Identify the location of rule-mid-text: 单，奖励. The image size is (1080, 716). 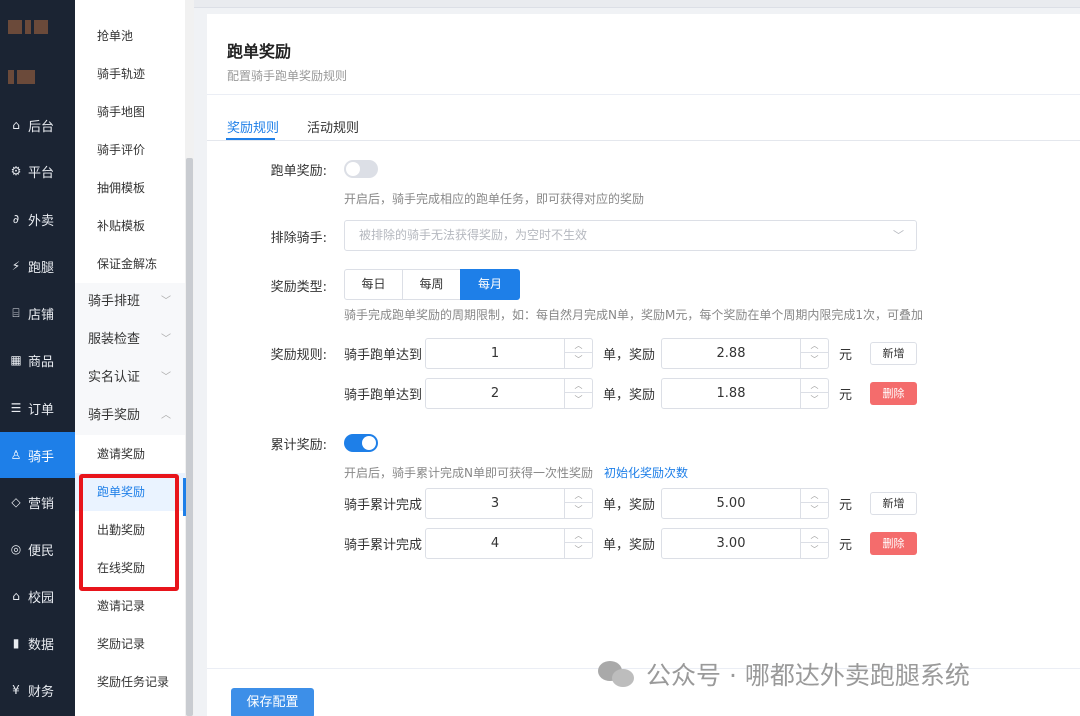
(629, 395).